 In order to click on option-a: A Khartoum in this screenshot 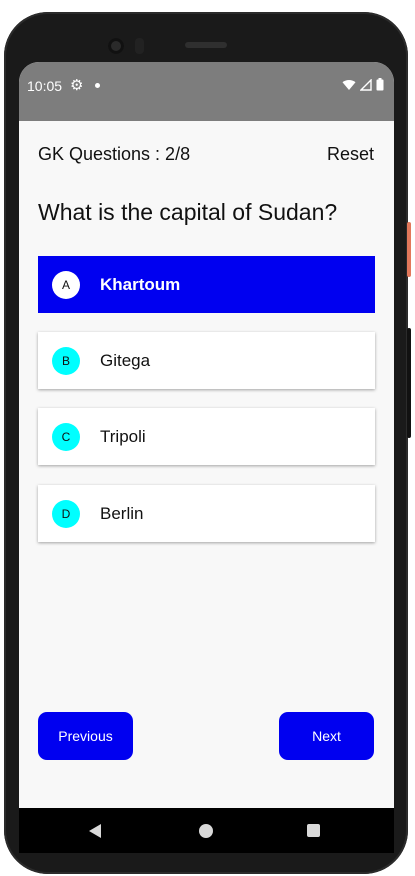, I will do `click(206, 284)`.